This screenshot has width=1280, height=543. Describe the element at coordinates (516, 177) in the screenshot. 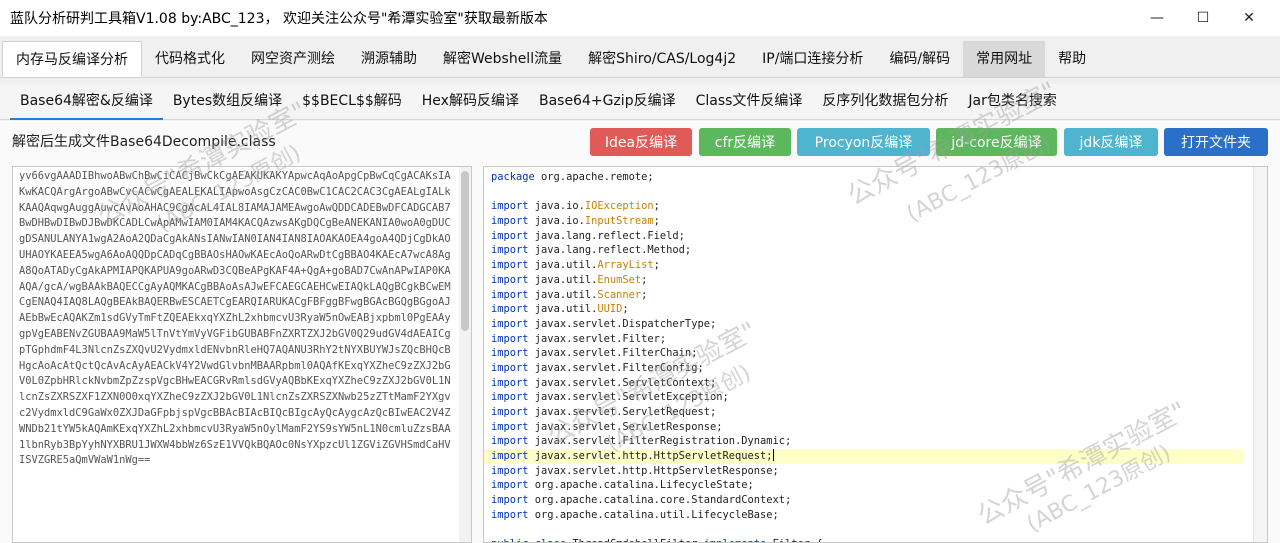

I see `code-token: package` at that location.